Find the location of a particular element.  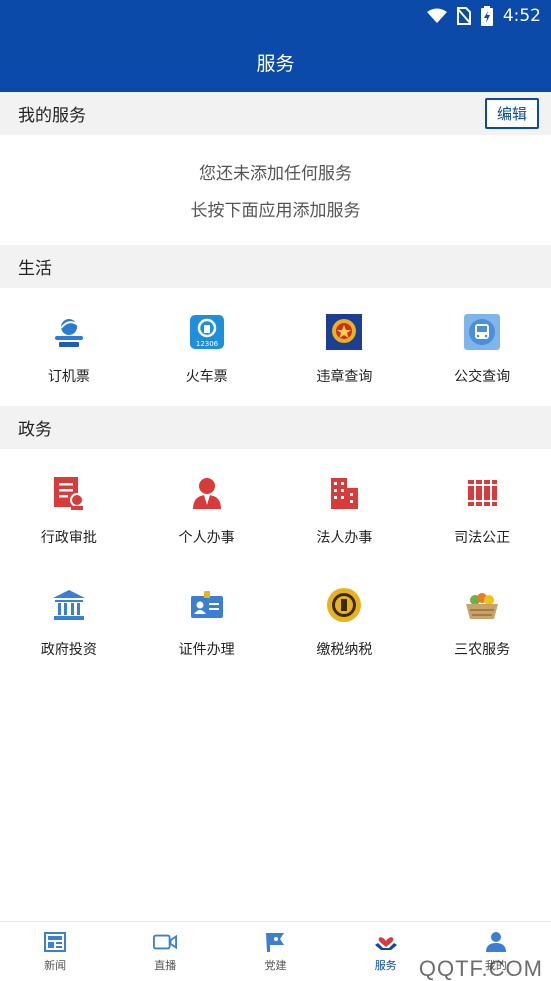

empty-hint-line1: 您还未添加任何服务 is located at coordinates (275, 174).